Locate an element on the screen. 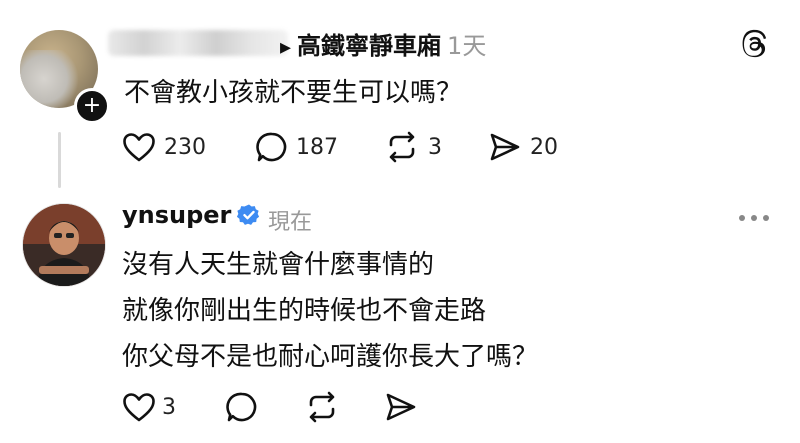 This screenshot has width=800, height=443. like-count: 3 is located at coordinates (169, 407).